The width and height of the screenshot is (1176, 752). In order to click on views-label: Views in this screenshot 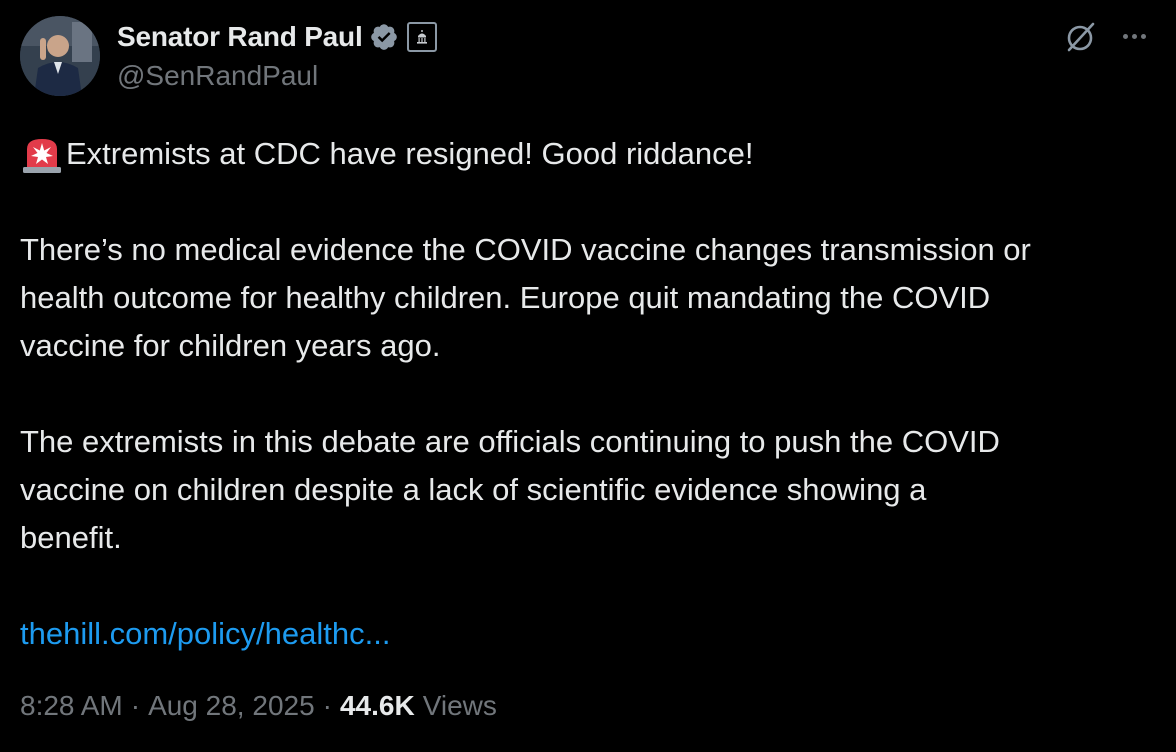, I will do `click(459, 705)`.